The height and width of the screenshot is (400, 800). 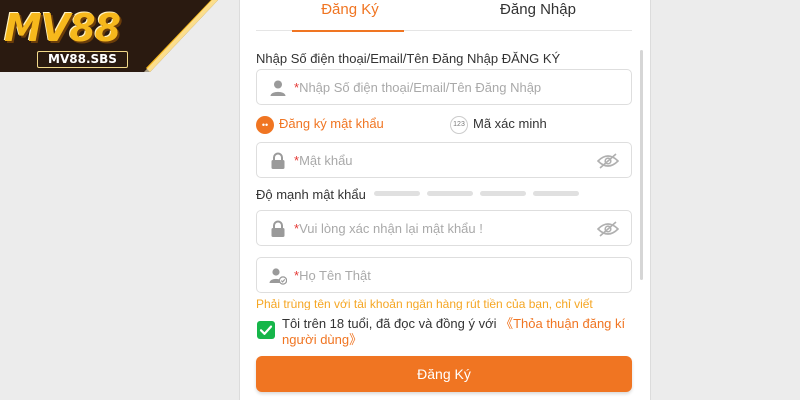 What do you see at coordinates (444, 374) in the screenshot?
I see `register-button: Đăng Ký` at bounding box center [444, 374].